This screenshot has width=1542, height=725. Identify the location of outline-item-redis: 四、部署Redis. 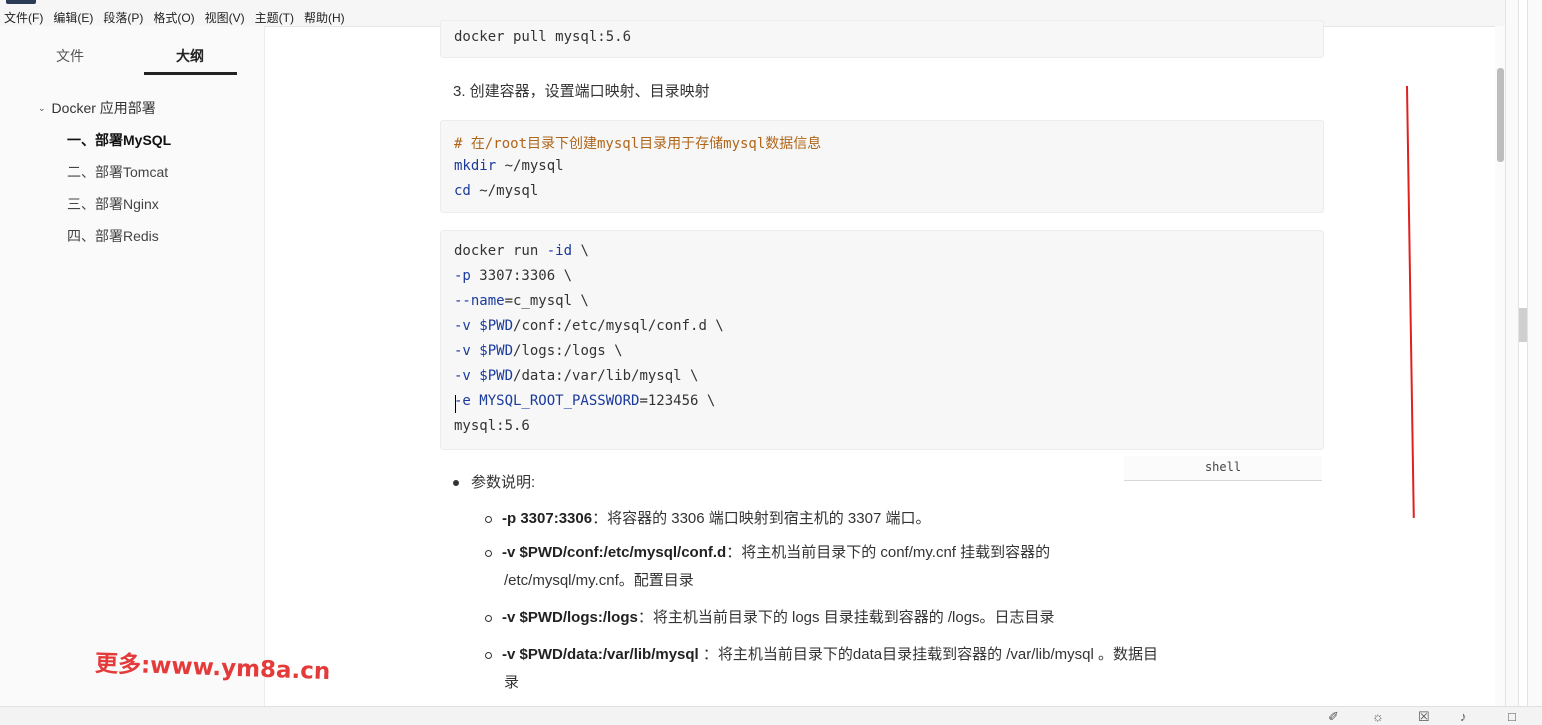
(113, 236).